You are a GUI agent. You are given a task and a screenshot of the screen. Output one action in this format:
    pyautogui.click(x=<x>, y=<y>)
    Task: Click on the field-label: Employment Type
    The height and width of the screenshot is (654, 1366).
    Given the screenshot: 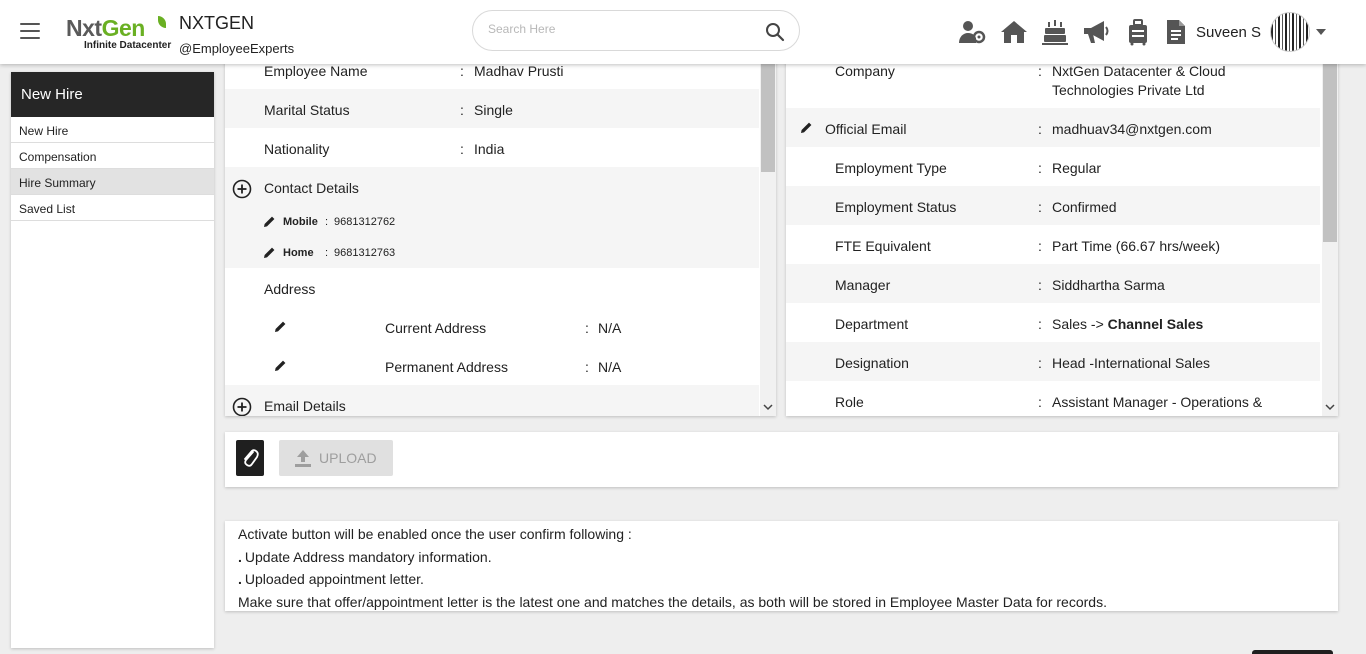 What is the action you would take?
    pyautogui.click(x=891, y=168)
    